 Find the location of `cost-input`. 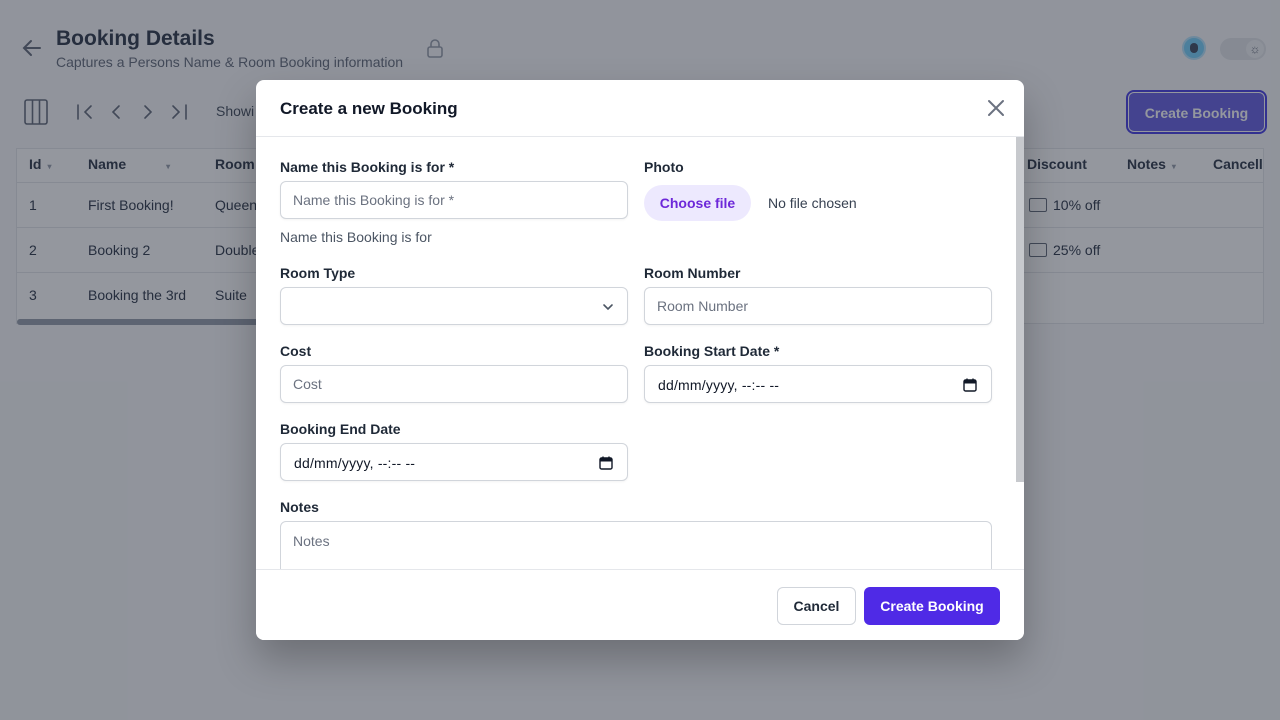

cost-input is located at coordinates (454, 384).